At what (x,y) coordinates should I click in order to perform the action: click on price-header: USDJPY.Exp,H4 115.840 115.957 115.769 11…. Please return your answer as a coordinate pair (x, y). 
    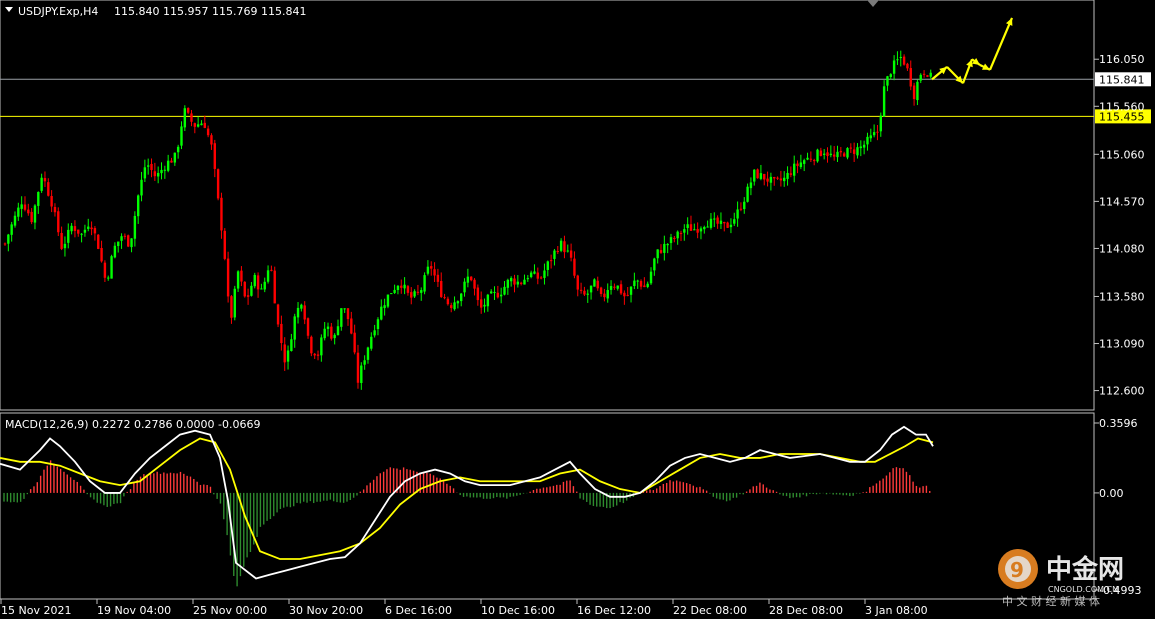
    Looking at the image, I should click on (155, 11).